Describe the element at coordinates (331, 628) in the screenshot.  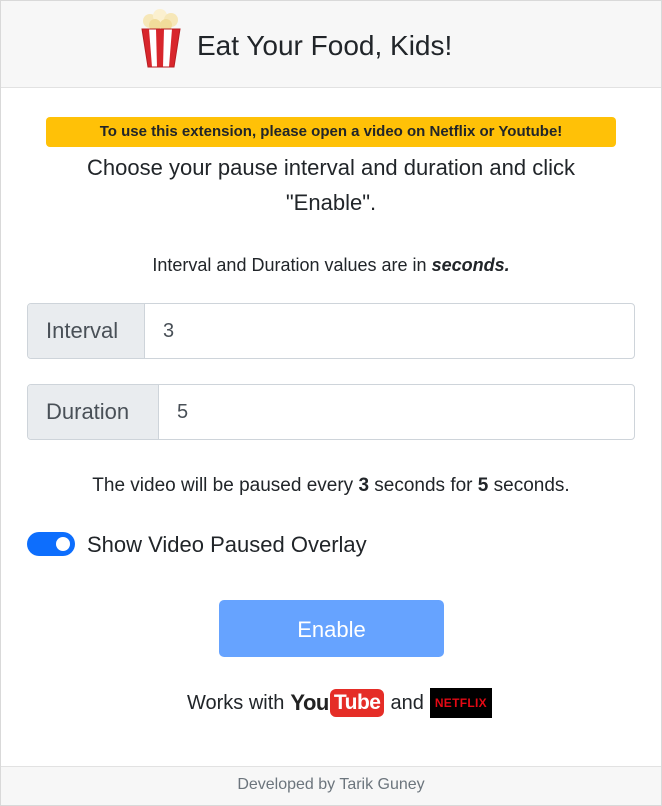
I see `enable-button: Enable` at that location.